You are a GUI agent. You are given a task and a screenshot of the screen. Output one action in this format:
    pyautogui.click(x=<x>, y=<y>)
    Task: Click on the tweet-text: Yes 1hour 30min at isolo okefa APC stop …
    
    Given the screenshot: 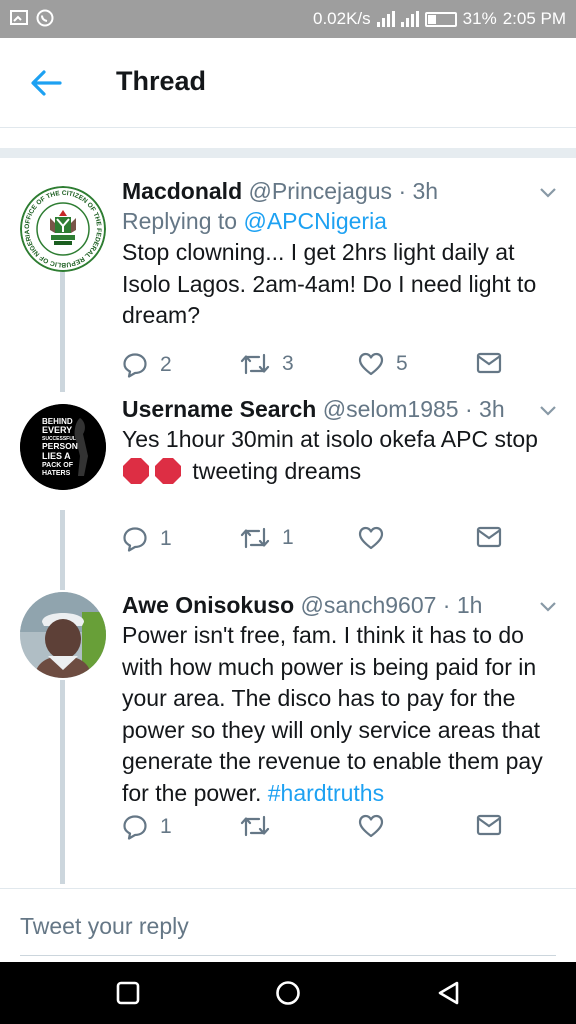 What is the action you would take?
    pyautogui.click(x=339, y=455)
    